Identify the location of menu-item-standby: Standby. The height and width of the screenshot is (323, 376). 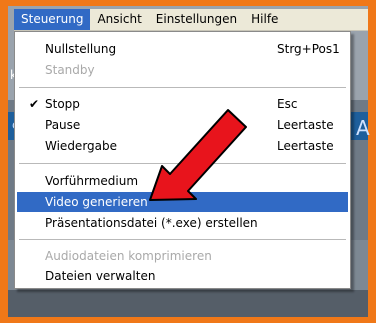
(182, 70).